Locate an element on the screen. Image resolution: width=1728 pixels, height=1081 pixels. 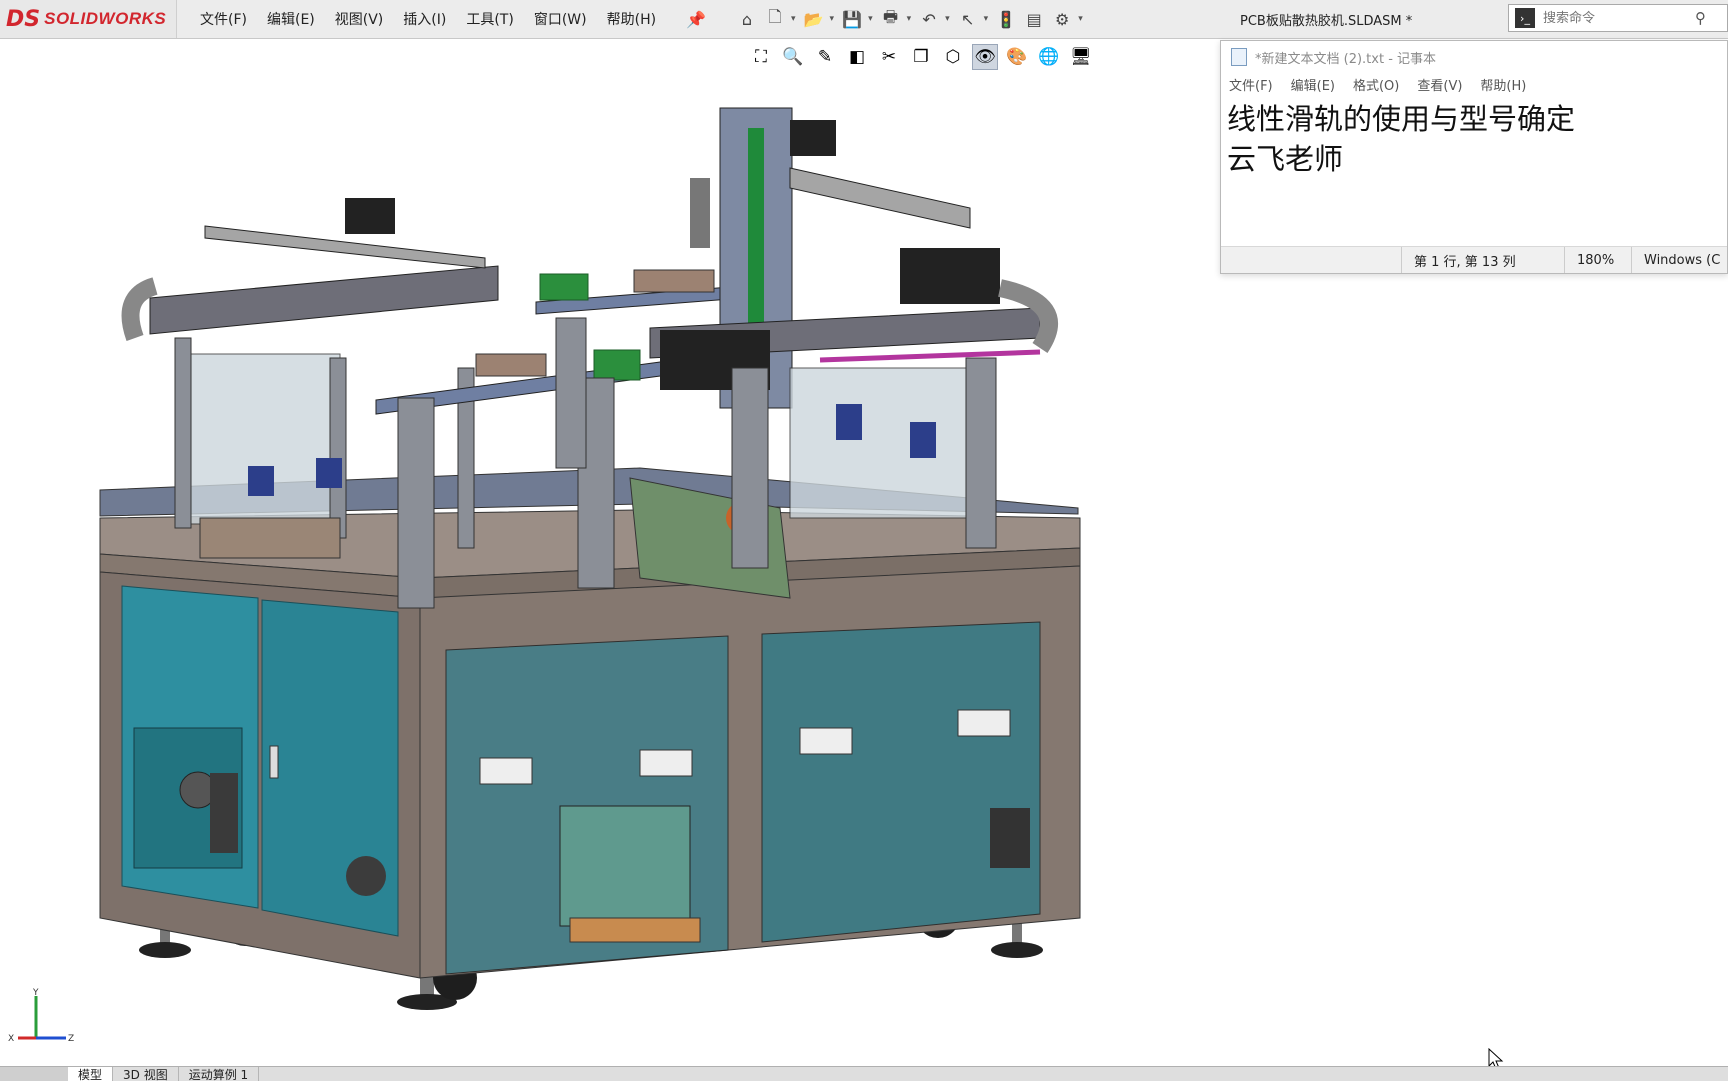
notepad-menu-file: 文件(F) is located at coordinates (1251, 84).